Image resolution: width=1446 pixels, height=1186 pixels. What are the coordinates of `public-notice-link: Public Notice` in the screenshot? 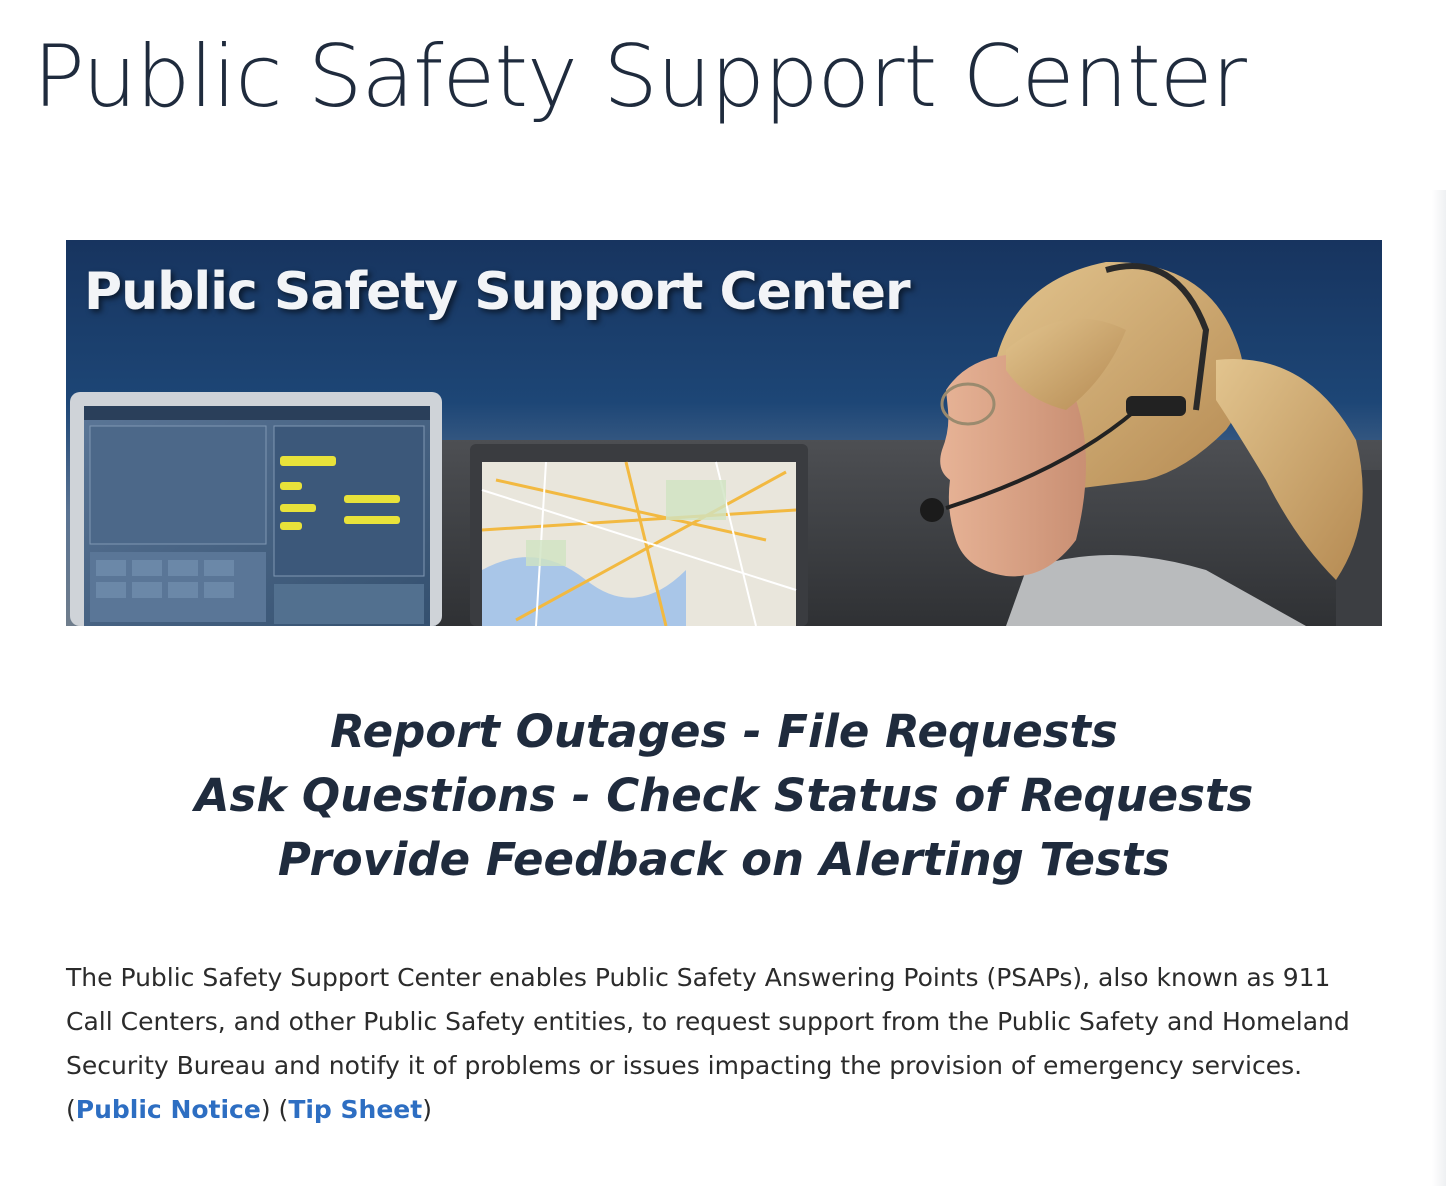 It's located at (168, 1109).